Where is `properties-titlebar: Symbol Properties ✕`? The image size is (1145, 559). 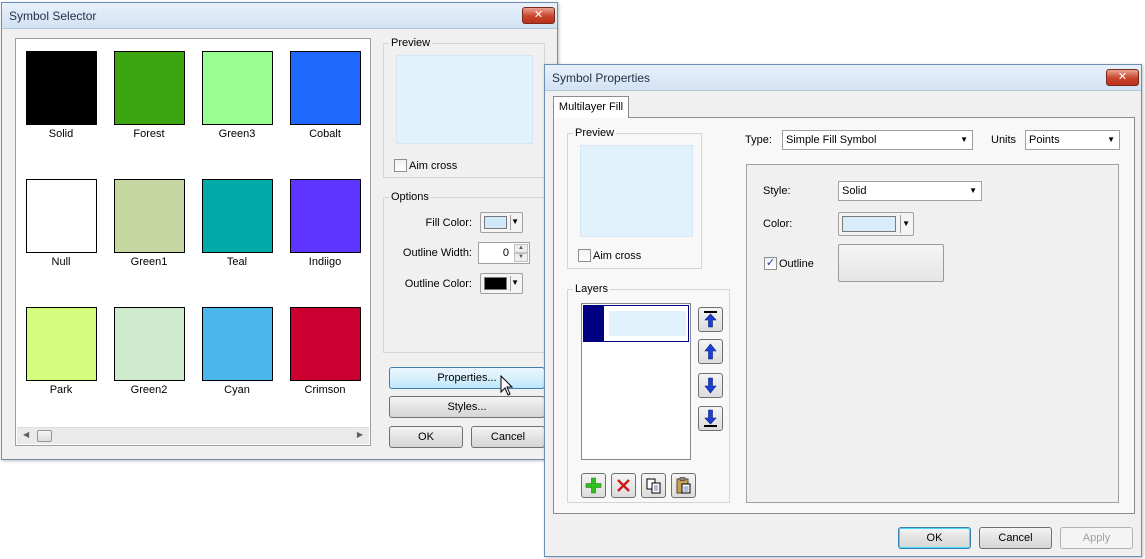
properties-titlebar: Symbol Properties ✕ is located at coordinates (843, 78).